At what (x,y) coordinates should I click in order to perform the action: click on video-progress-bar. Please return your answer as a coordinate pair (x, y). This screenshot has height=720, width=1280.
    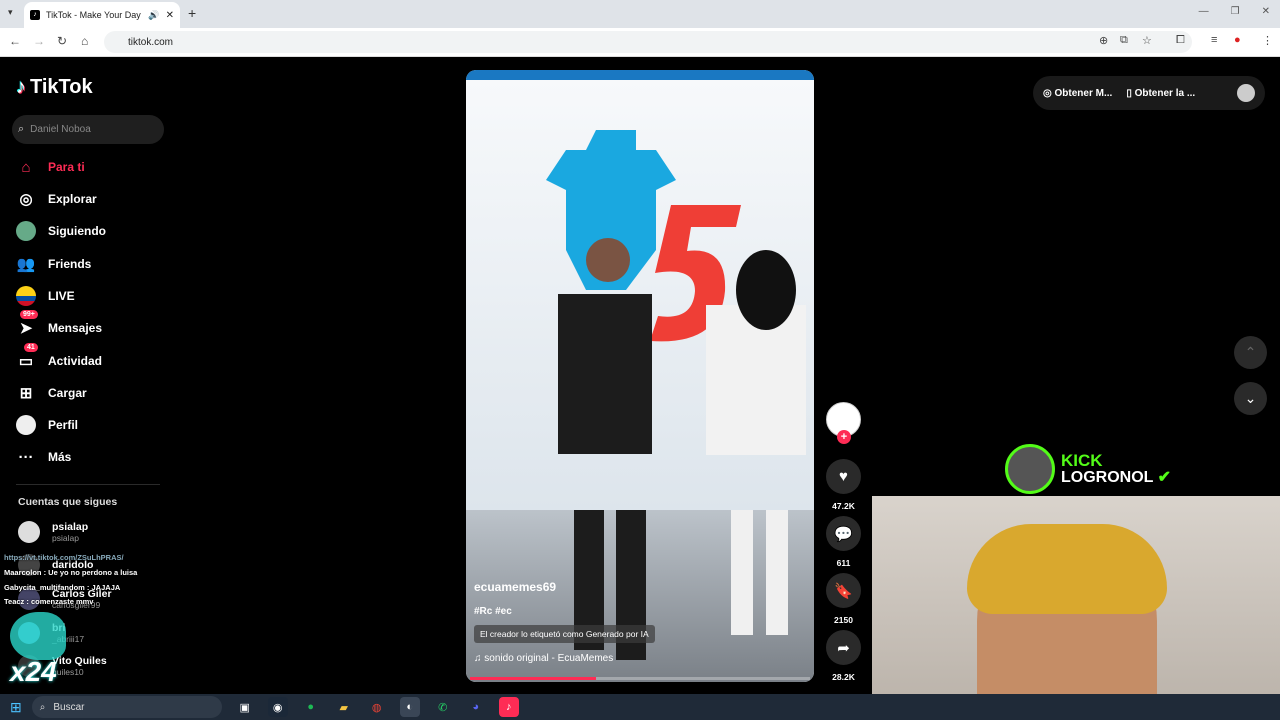
    Looking at the image, I should click on (640, 678).